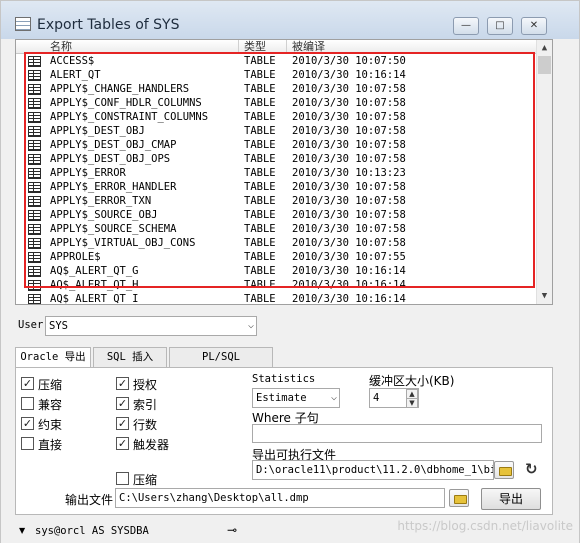 This screenshot has width=580, height=543. What do you see at coordinates (412, 381) in the screenshot?
I see `buffer-size-label: 缓冲区大小(KB)` at bounding box center [412, 381].